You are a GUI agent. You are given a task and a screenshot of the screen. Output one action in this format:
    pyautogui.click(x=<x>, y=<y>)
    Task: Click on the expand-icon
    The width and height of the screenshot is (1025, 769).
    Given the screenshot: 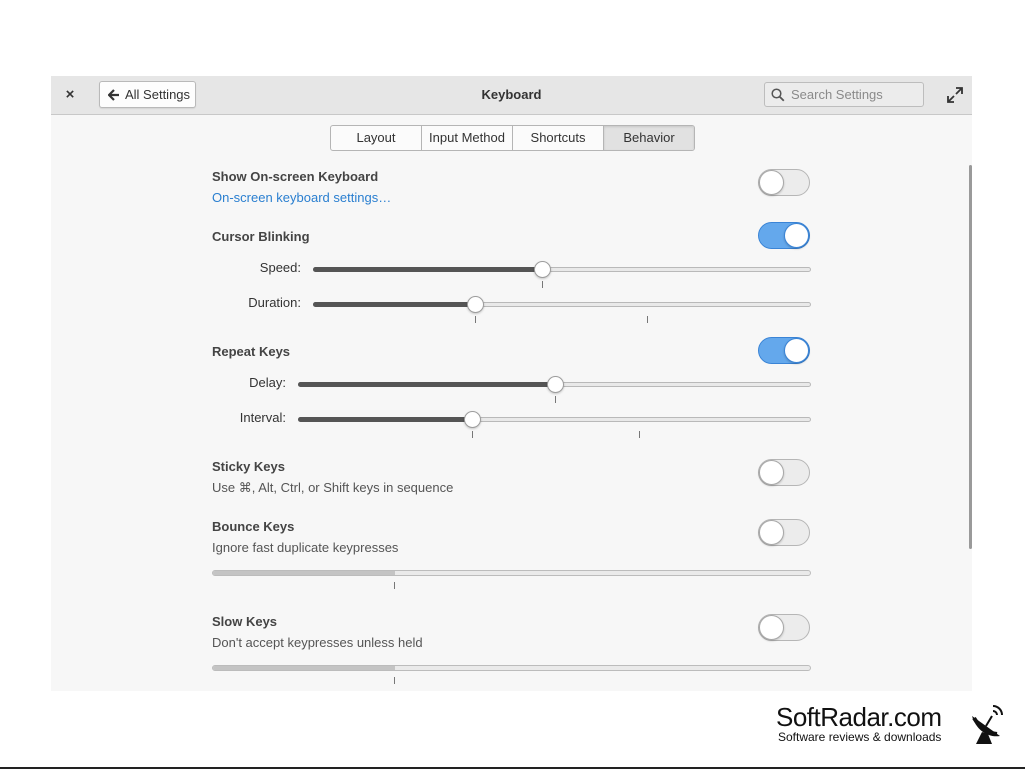 What is the action you would take?
    pyautogui.click(x=955, y=95)
    